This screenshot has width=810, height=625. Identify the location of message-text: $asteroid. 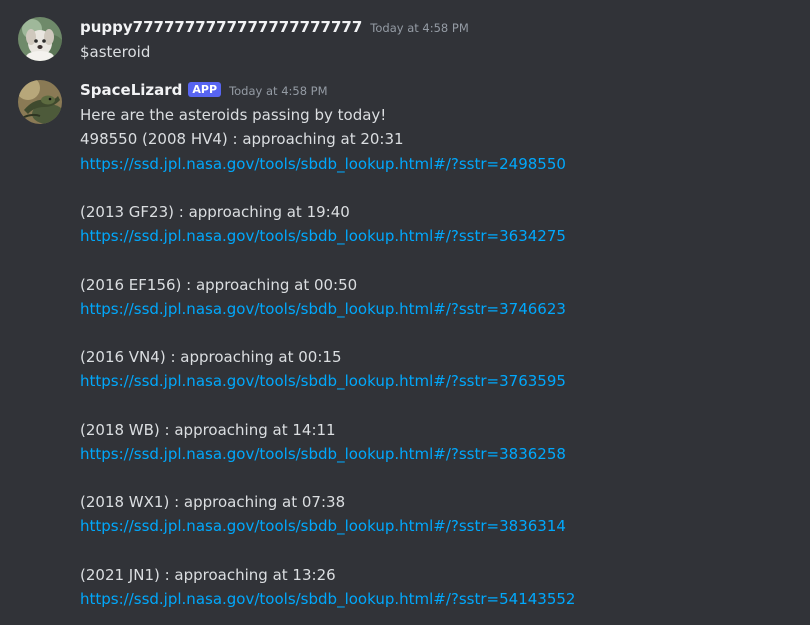
(115, 52).